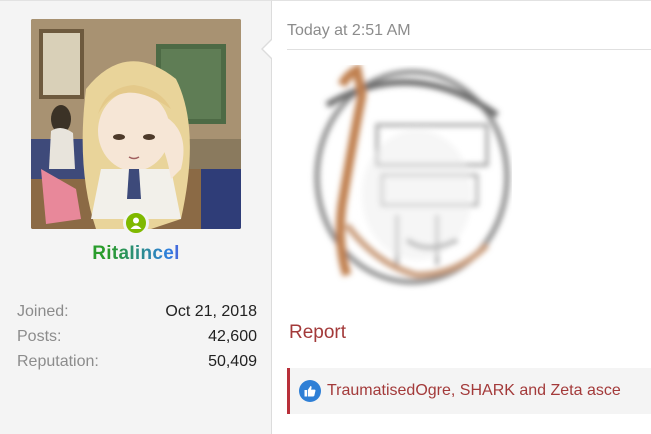 The height and width of the screenshot is (434, 651). I want to click on stat-label: Posts:, so click(39, 336).